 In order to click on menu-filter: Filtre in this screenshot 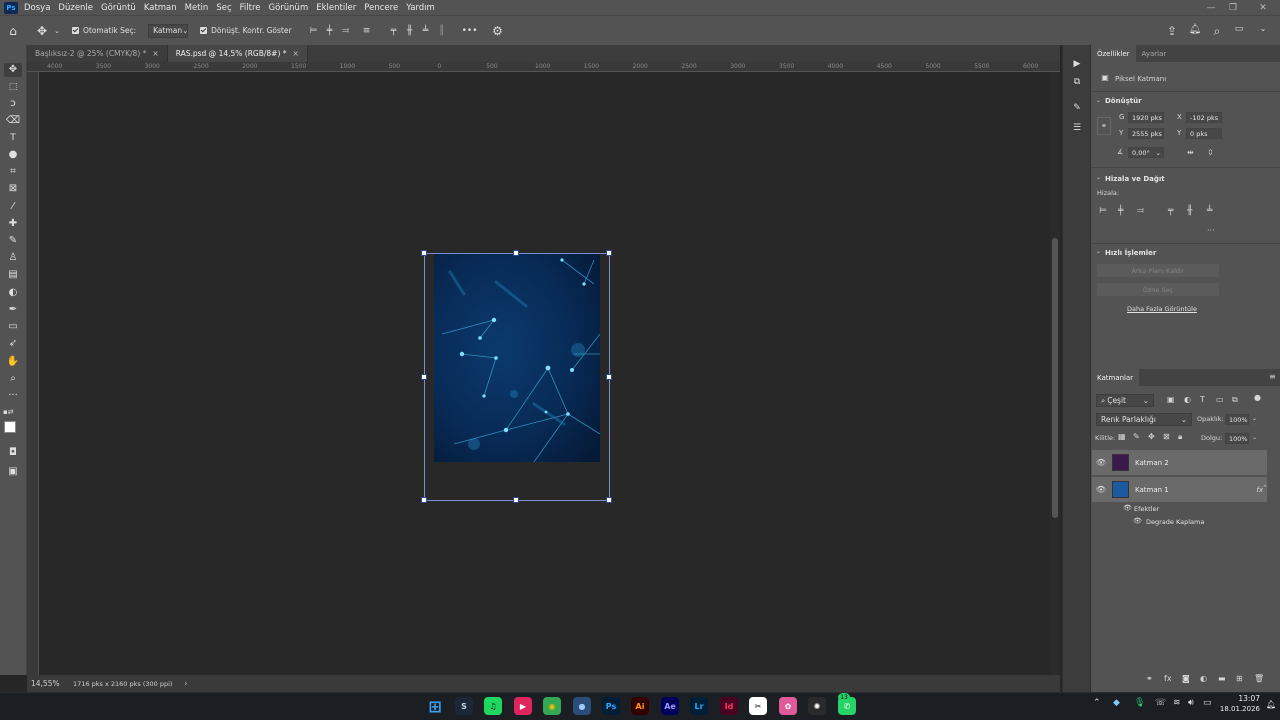, I will do `click(250, 8)`.